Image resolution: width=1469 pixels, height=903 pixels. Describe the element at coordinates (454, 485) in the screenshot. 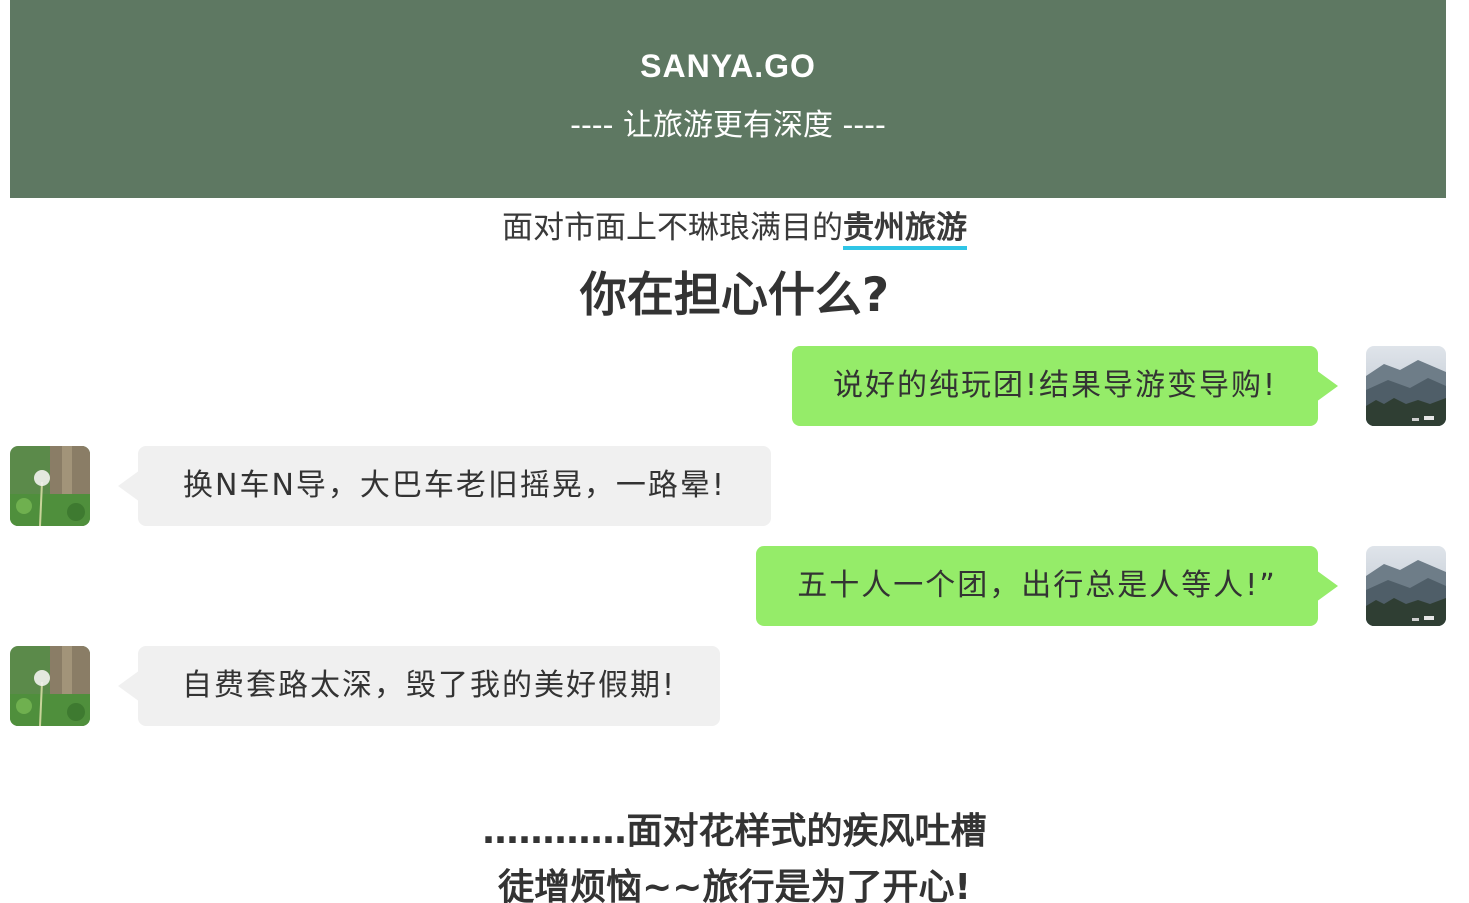

I see `chat-bubble-text: 换N车N导，大巴车老旧摇晃，一路晕!` at that location.